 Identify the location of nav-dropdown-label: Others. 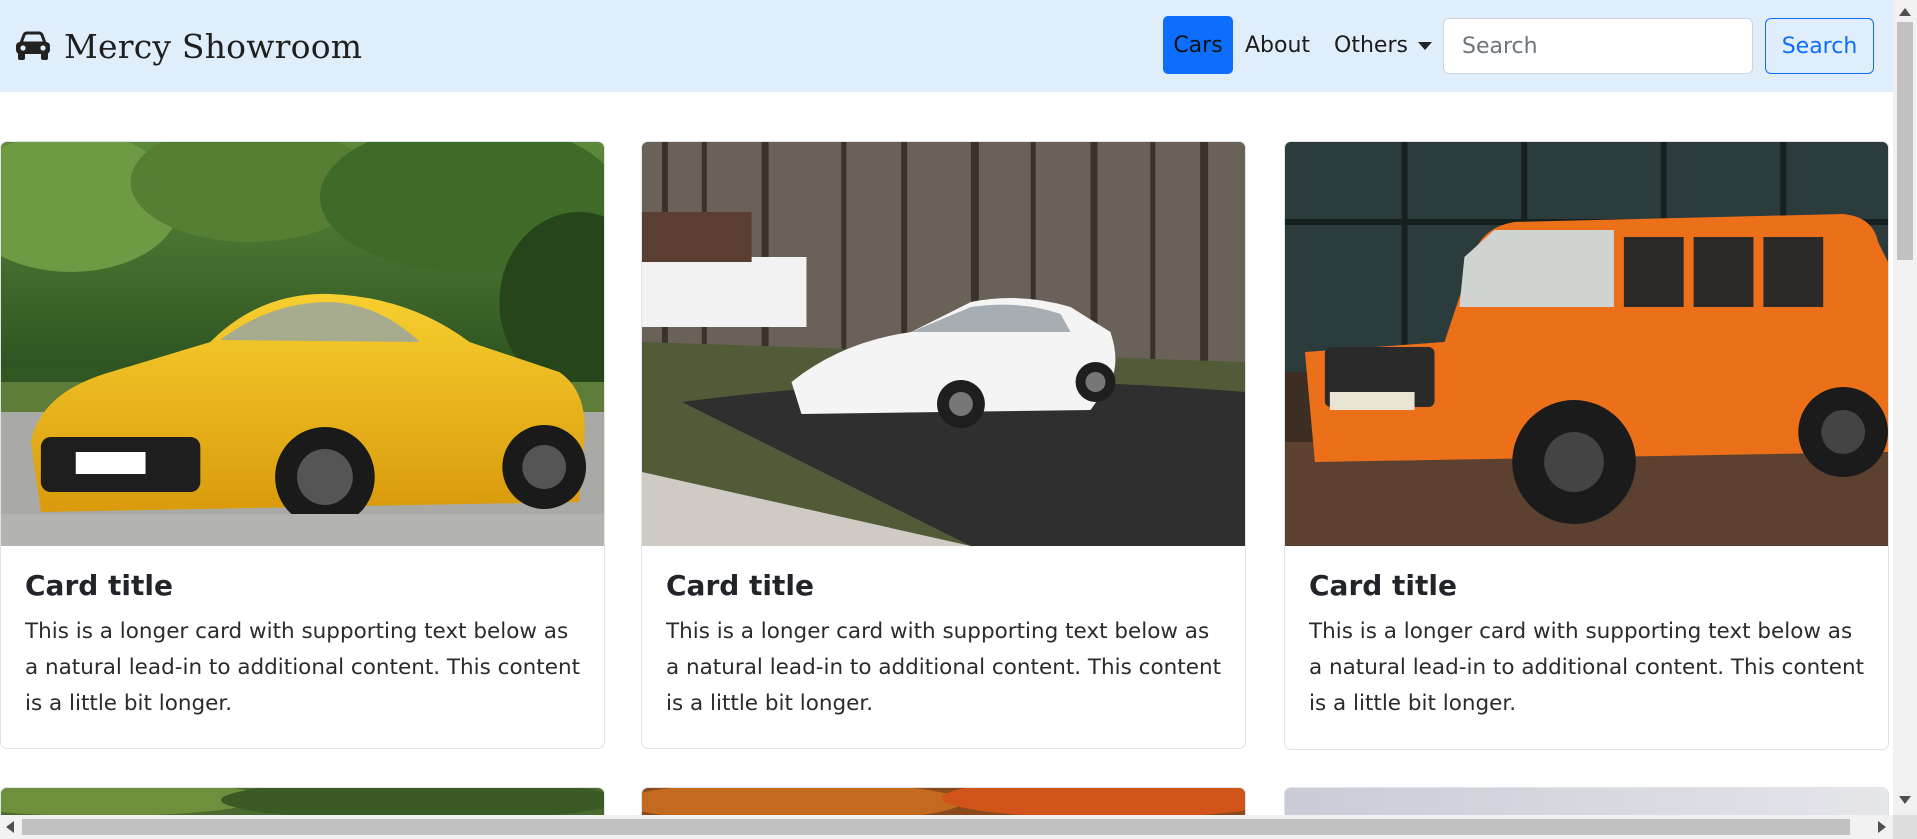
(1371, 45).